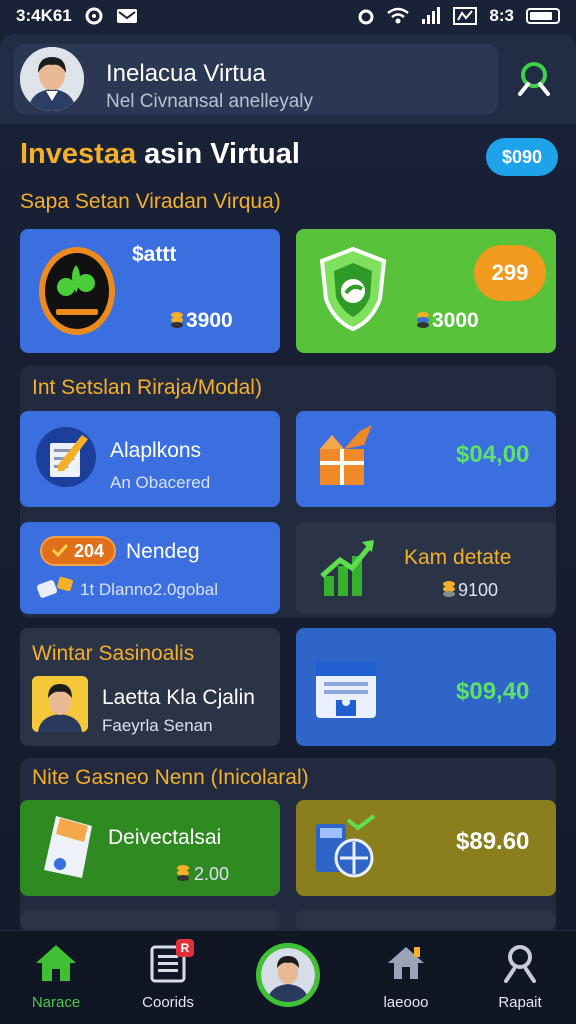 The image size is (576, 1024). What do you see at coordinates (170, 777) in the screenshot?
I see `section4-heading: Nite Gasneo Nenn (Inicolaral)` at bounding box center [170, 777].